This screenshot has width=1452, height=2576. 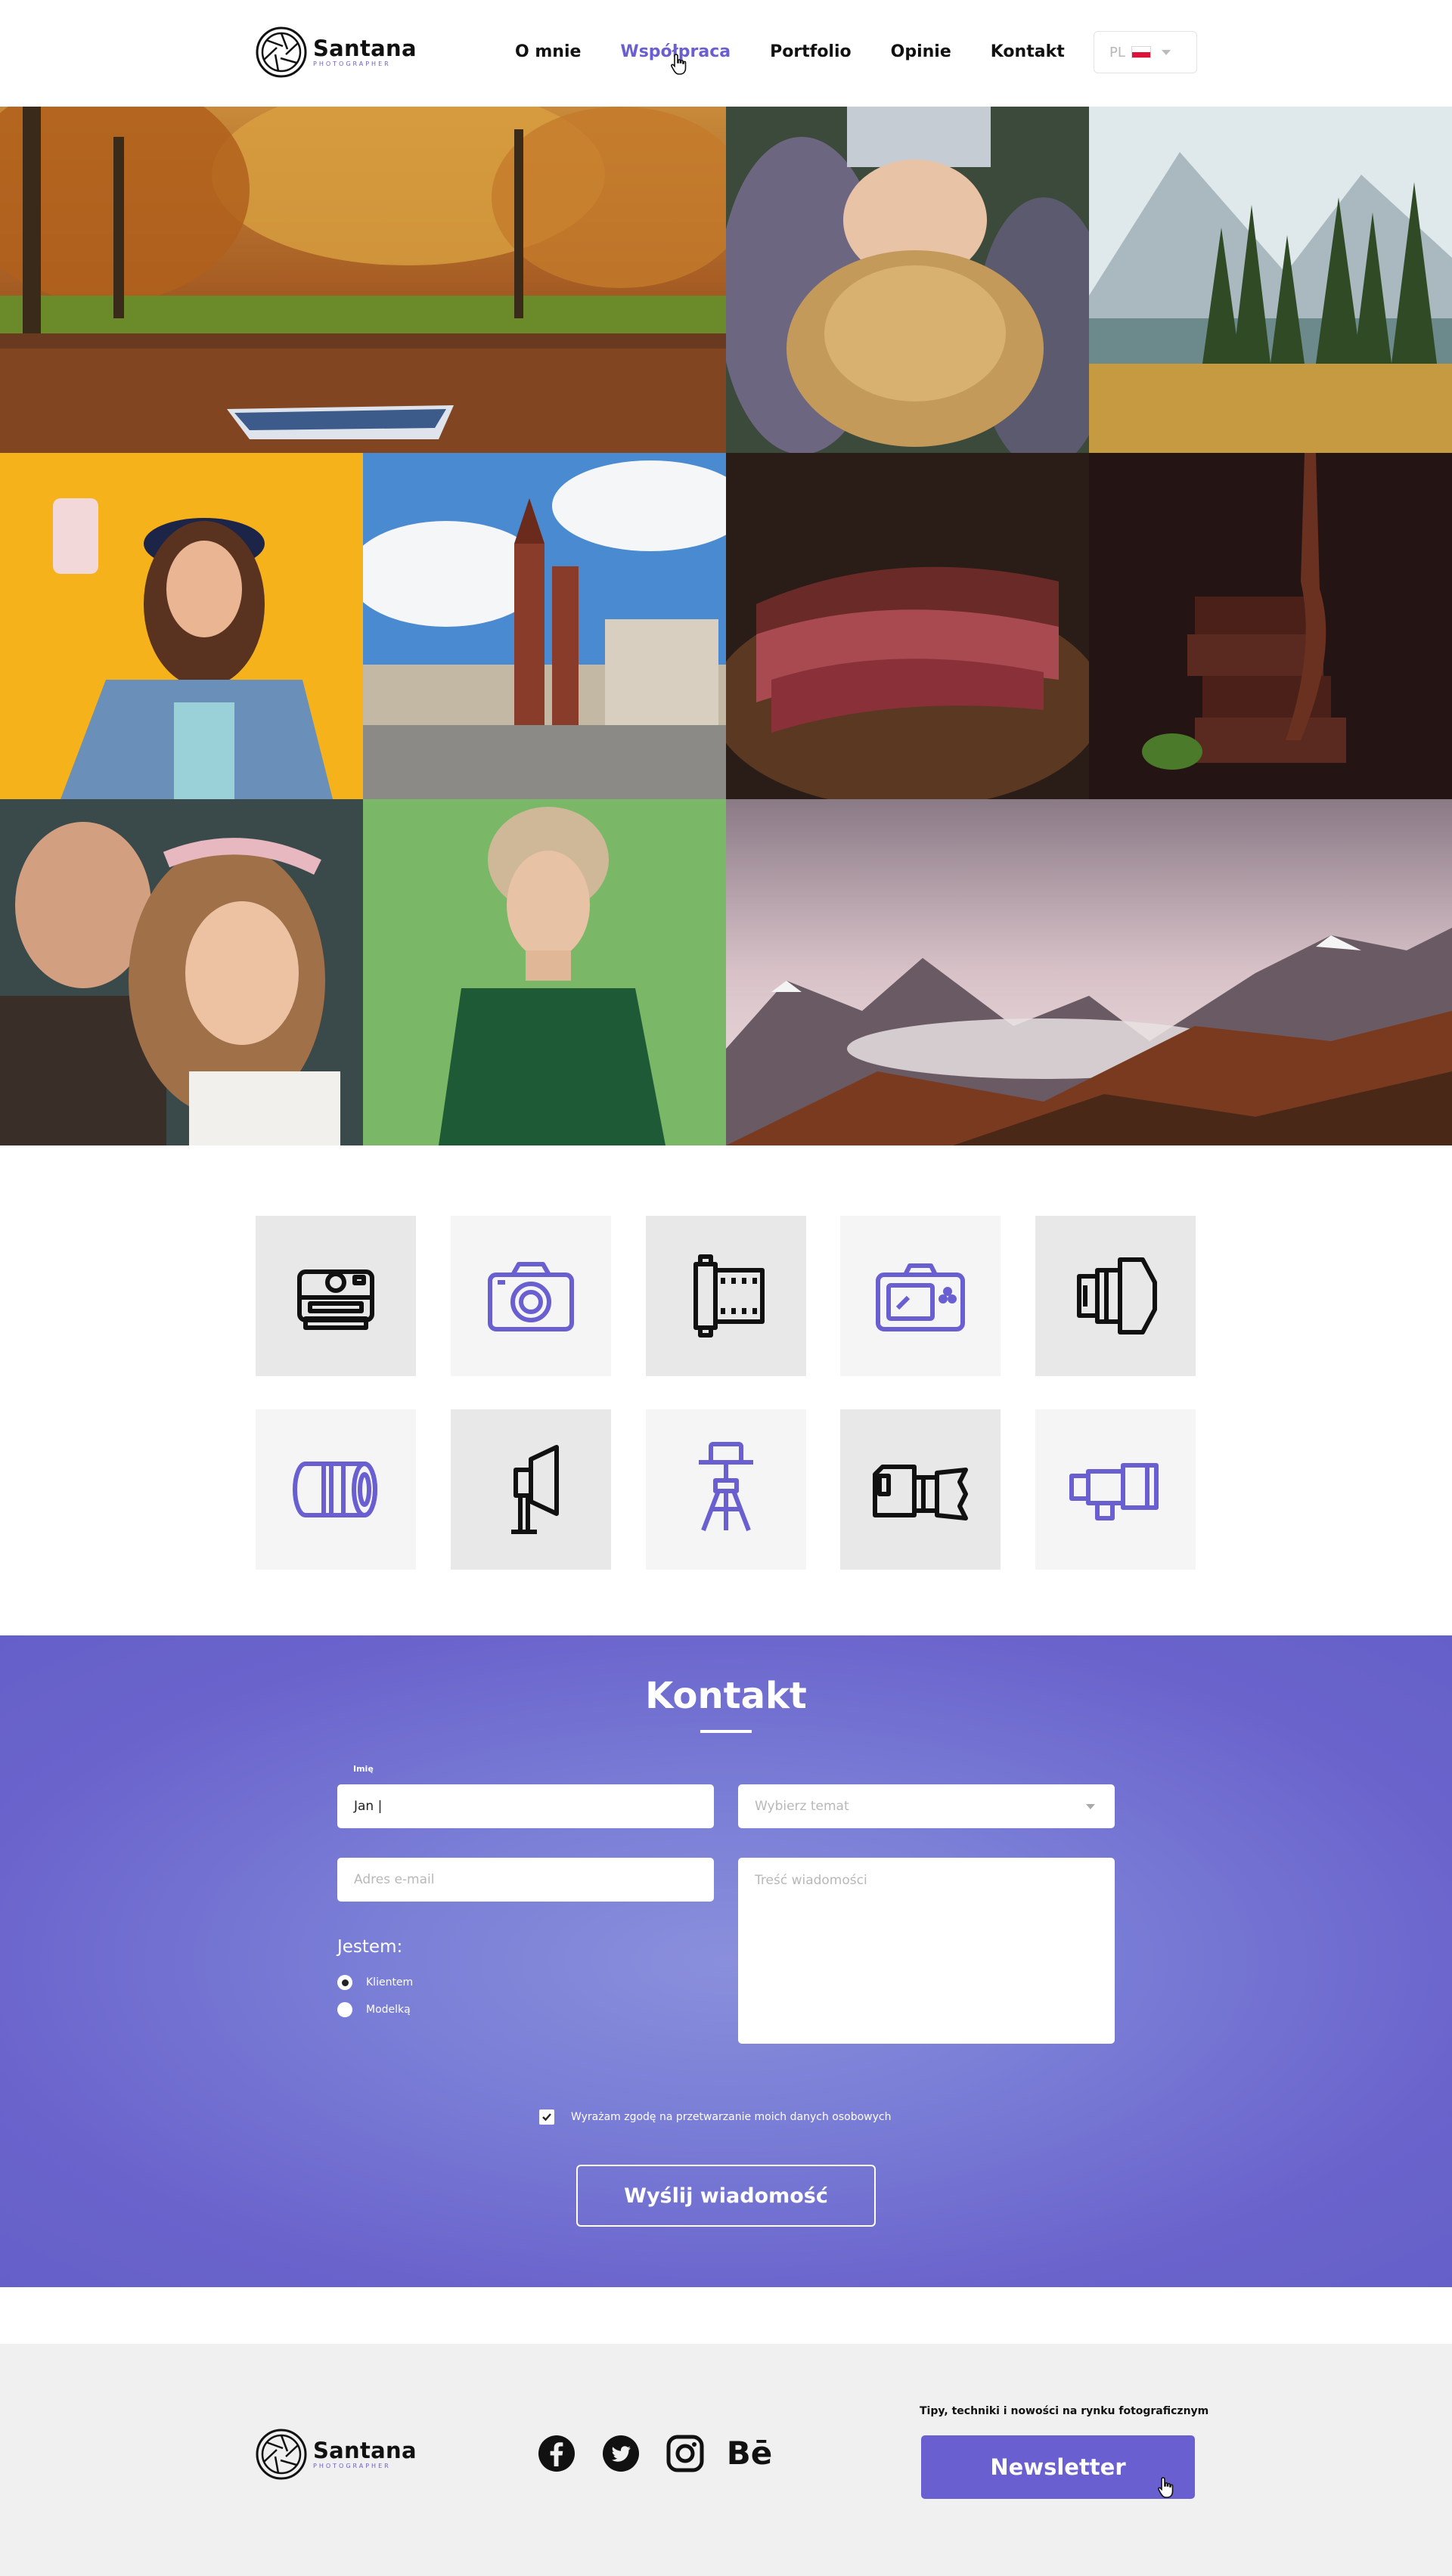 I want to click on autumn-lake-boat-photo, so click(x=363, y=280).